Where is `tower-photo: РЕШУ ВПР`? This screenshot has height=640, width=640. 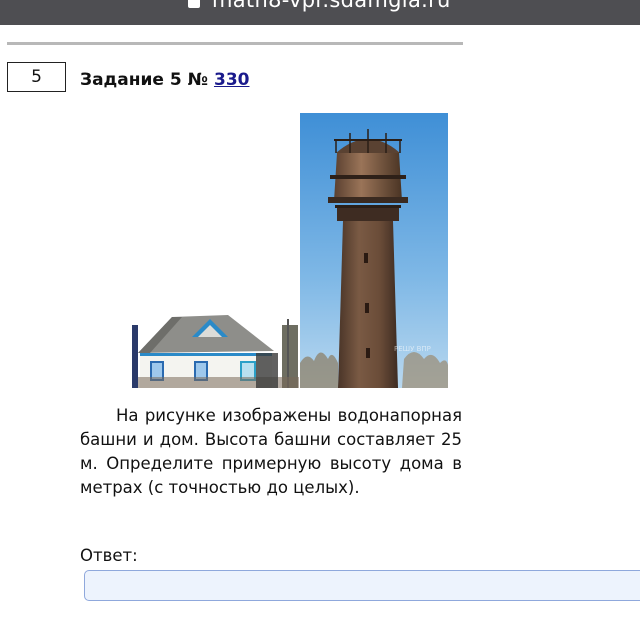 tower-photo: РЕШУ ВПР is located at coordinates (374, 250).